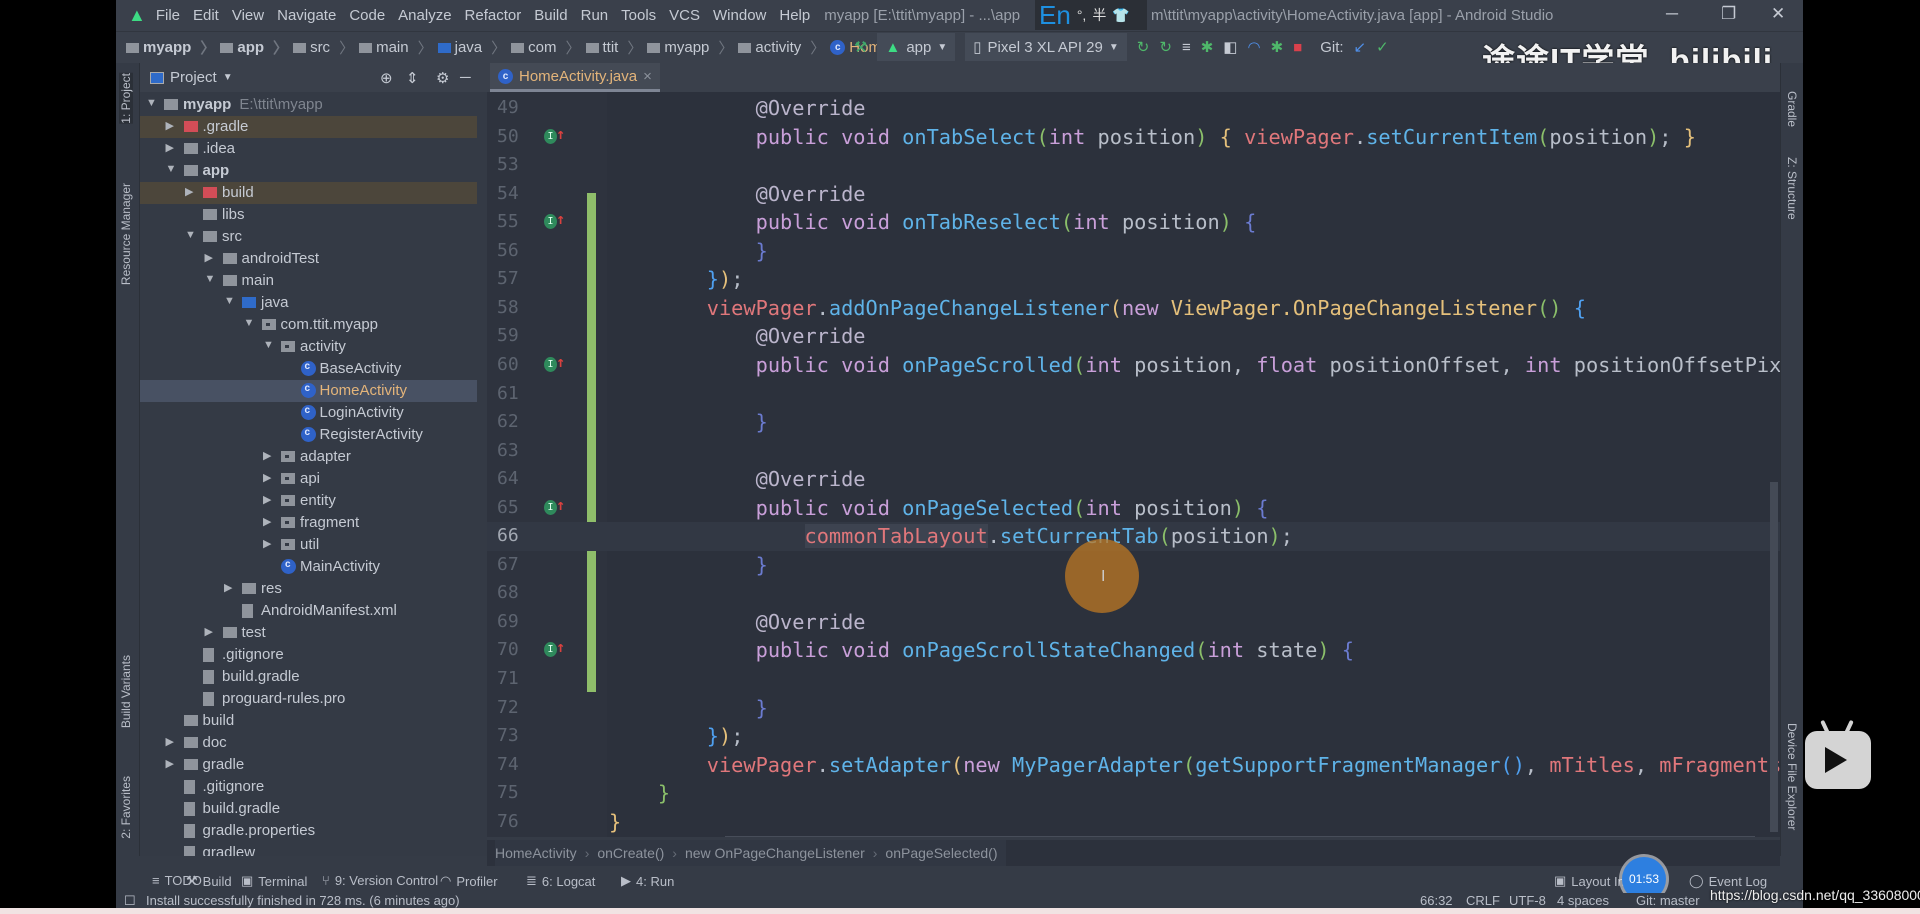 The image size is (1920, 914). What do you see at coordinates (412, 78) in the screenshot?
I see `collapse-all-icon: ⇕` at bounding box center [412, 78].